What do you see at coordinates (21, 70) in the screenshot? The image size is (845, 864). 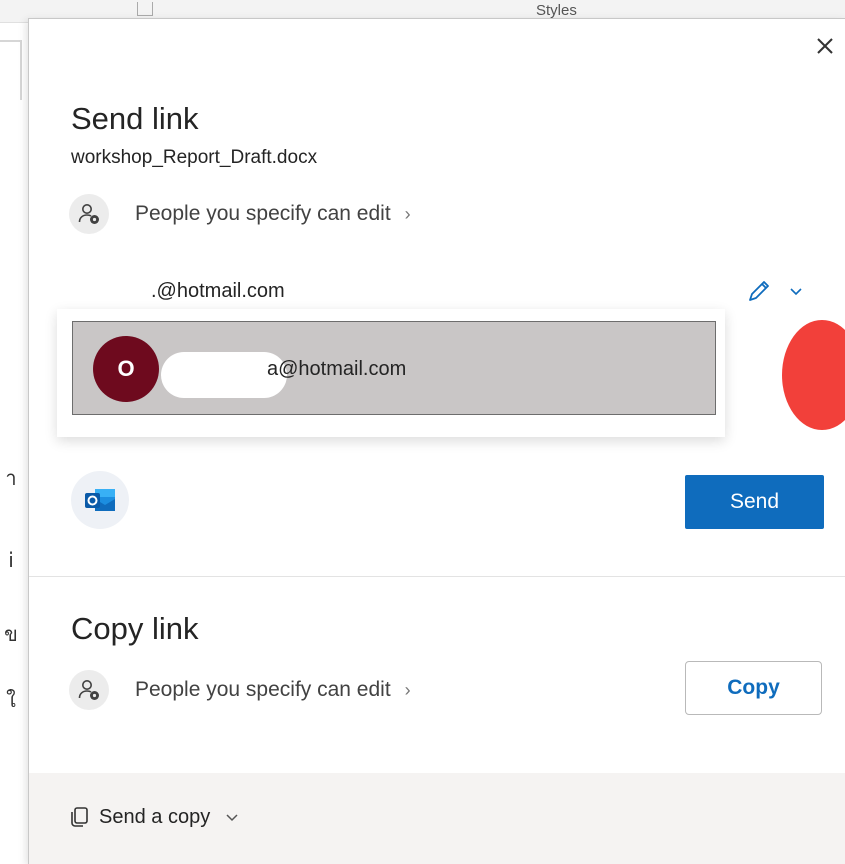 I see `document-ruler-edge` at bounding box center [21, 70].